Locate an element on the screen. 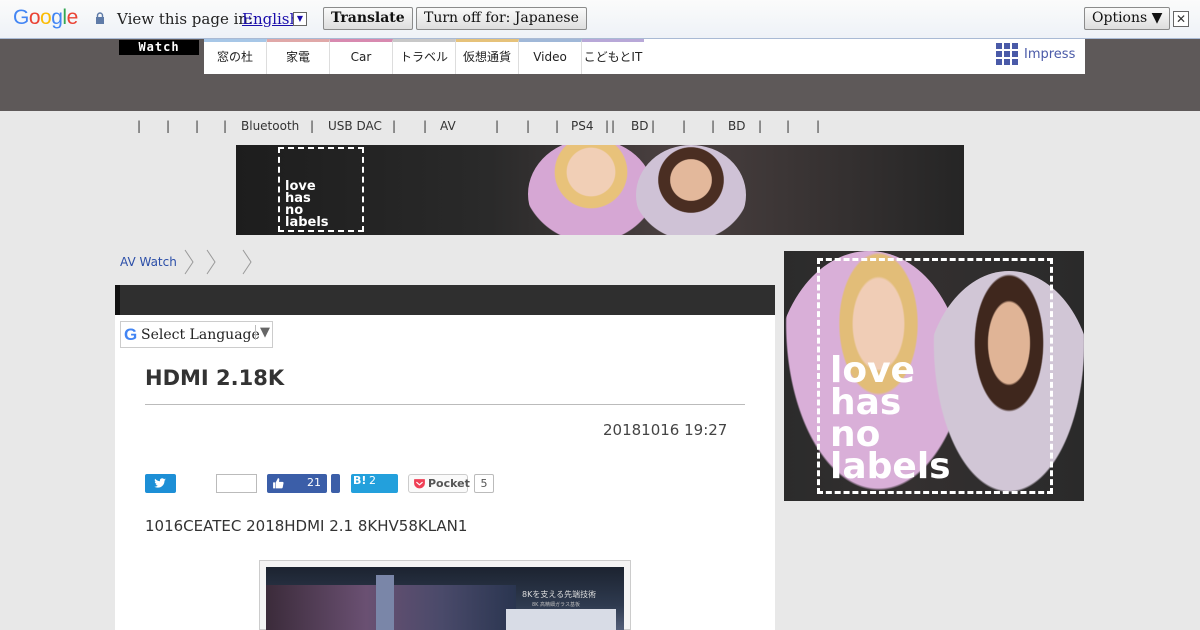 The image size is (1200, 630). facebook-like-button: 21 is located at coordinates (297, 483).